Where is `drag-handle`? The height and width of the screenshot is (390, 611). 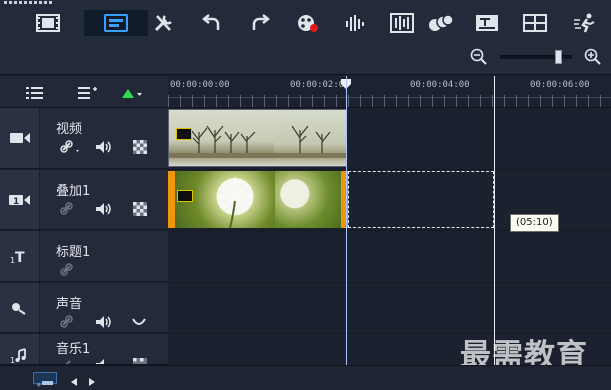
drag-handle is located at coordinates (28, 2).